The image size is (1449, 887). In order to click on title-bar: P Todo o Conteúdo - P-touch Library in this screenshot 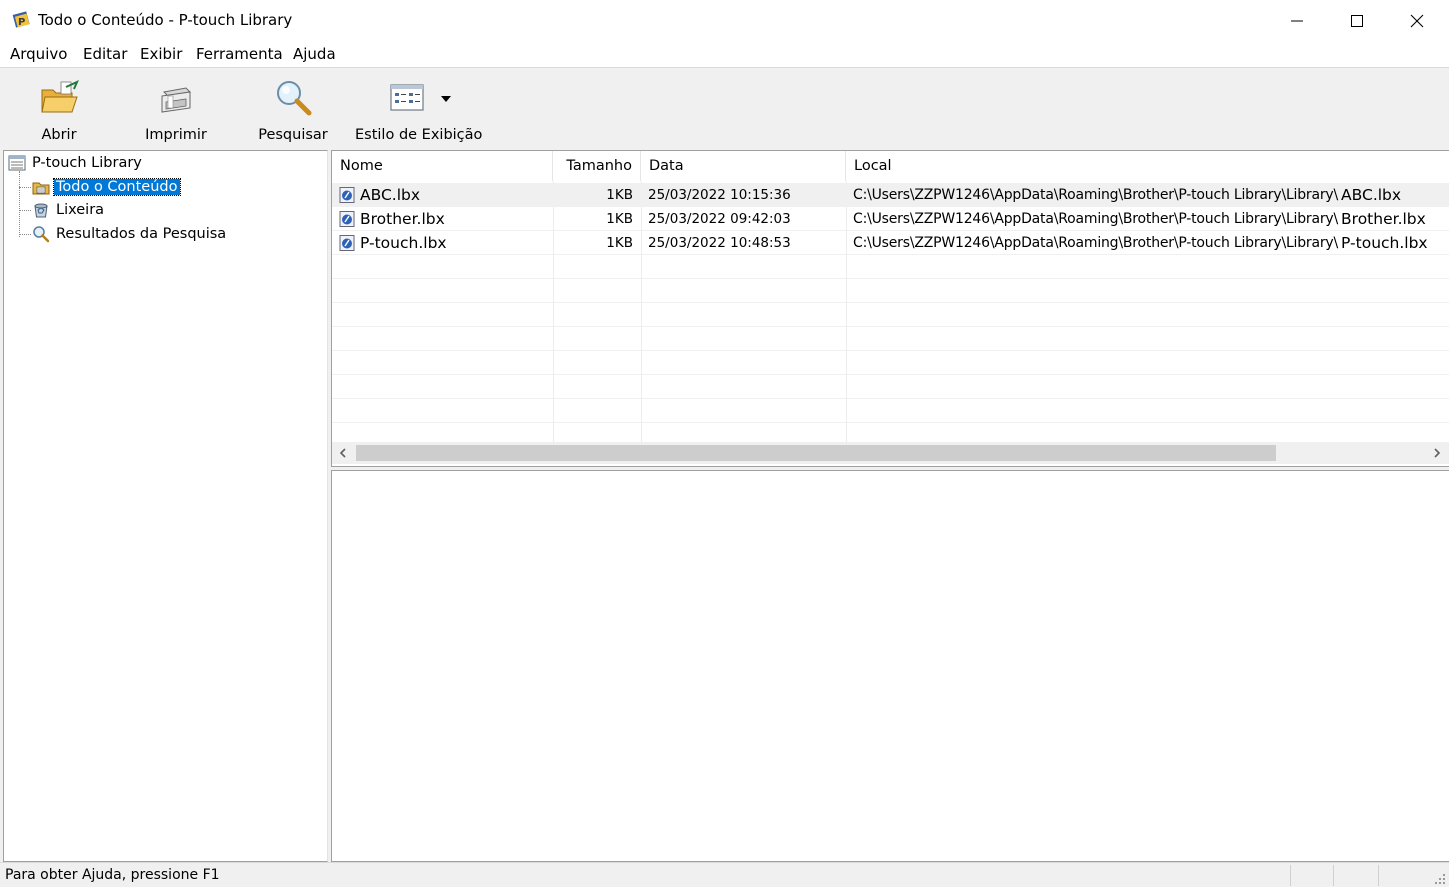, I will do `click(724, 21)`.